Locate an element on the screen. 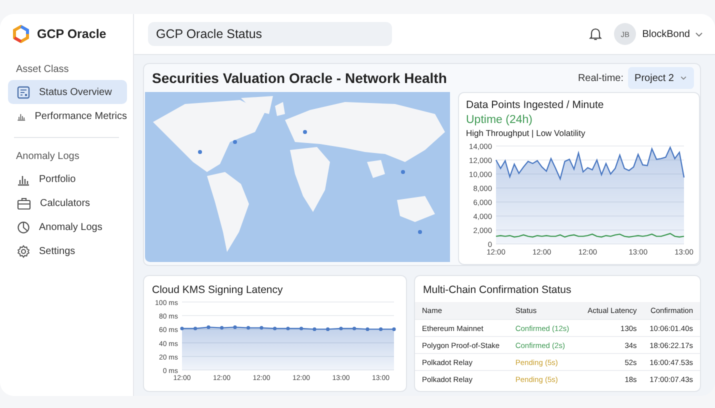 The width and height of the screenshot is (715, 408). panel-title: Securities Valuation Oracle - Network Health is located at coordinates (299, 78).